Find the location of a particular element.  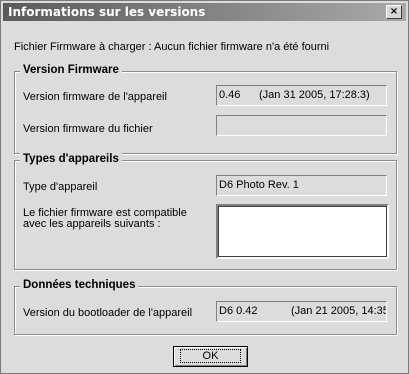

device-firmware-value: 0.46 (Jan 31 2005, 17:28:3) is located at coordinates (301, 95).